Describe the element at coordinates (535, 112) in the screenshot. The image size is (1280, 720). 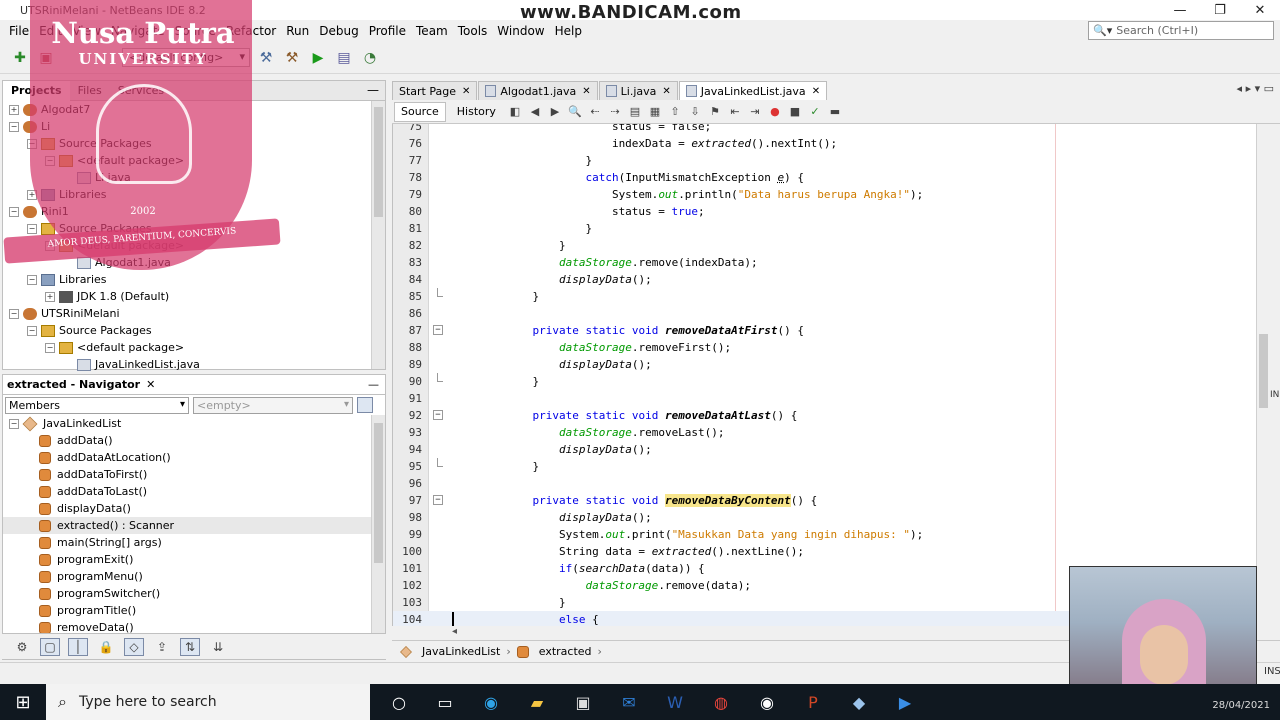
I see `back-icon: ◀` at that location.